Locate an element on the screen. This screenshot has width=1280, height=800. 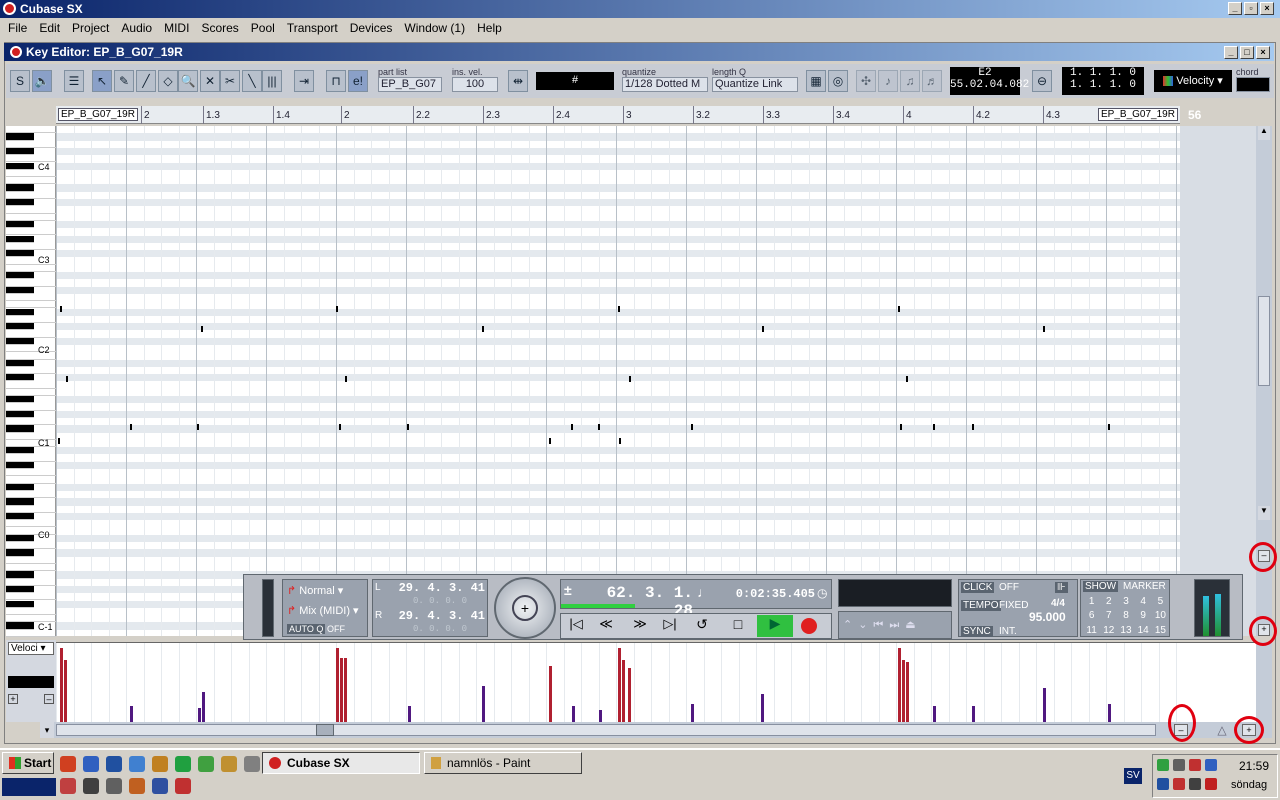
left-locator-display: 29. 4. 3. 41 is located at coordinates (440, 588).